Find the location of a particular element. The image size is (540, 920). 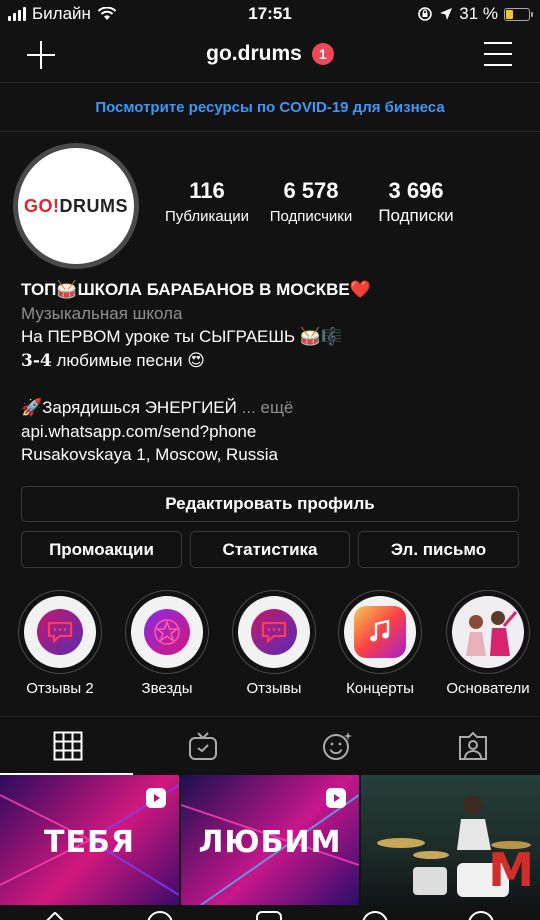

tagged-user-icon is located at coordinates (472, 745).